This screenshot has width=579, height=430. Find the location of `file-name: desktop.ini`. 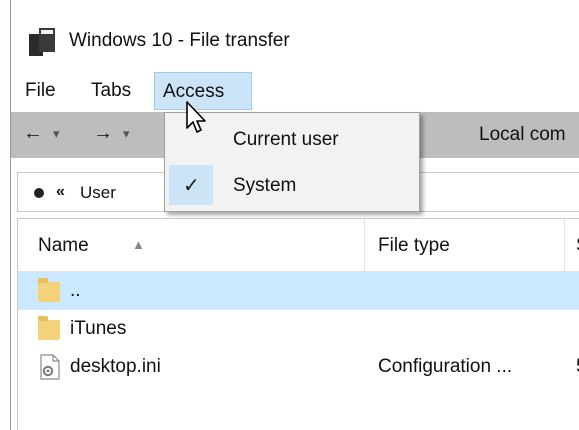

file-name: desktop.ini is located at coordinates (115, 366).